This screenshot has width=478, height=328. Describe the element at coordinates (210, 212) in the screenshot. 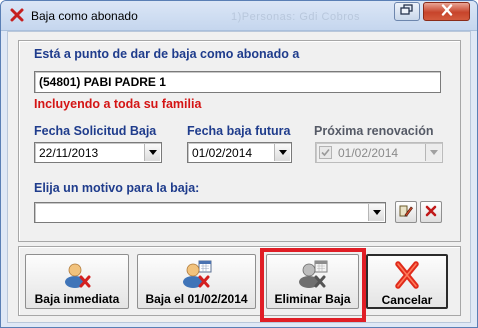

I see `motivo-select` at that location.